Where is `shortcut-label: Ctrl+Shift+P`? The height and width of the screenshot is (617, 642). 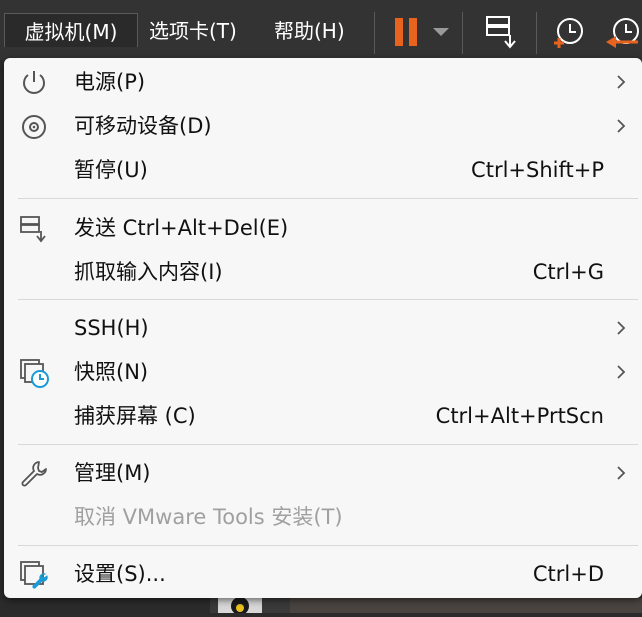
shortcut-label: Ctrl+Shift+P is located at coordinates (537, 170).